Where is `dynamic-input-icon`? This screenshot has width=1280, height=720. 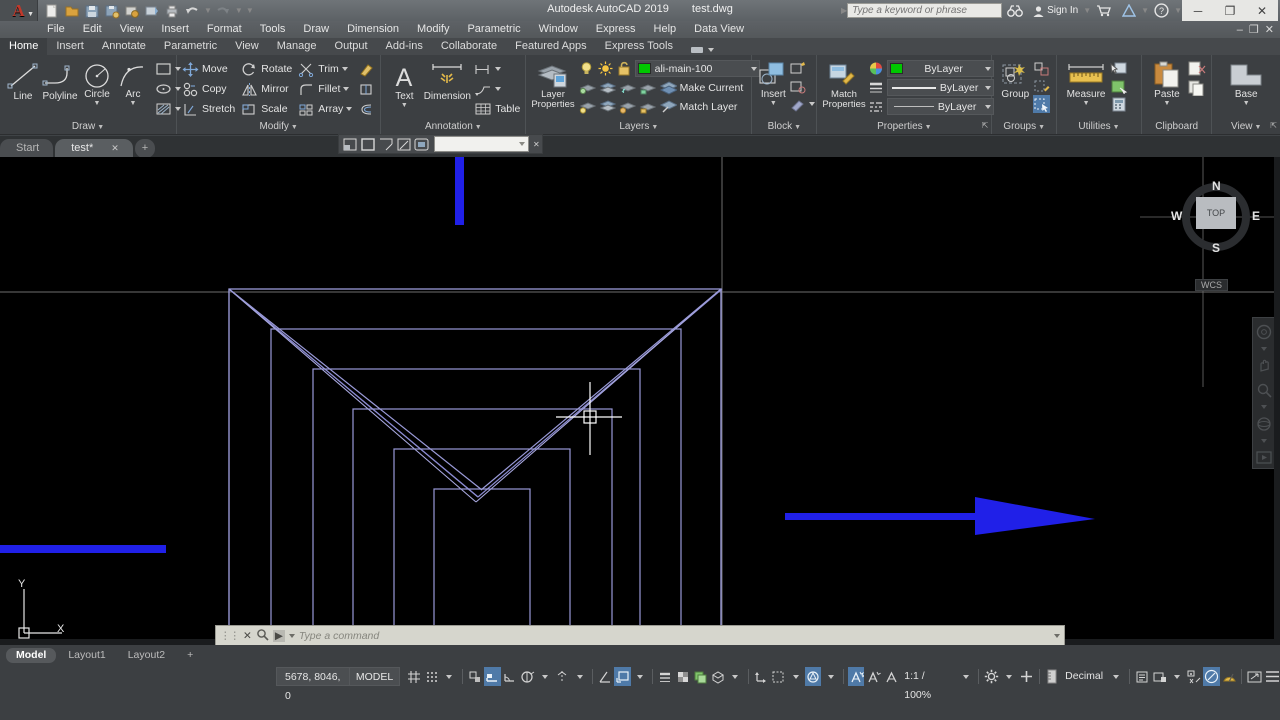 dynamic-input-icon is located at coordinates (622, 676).